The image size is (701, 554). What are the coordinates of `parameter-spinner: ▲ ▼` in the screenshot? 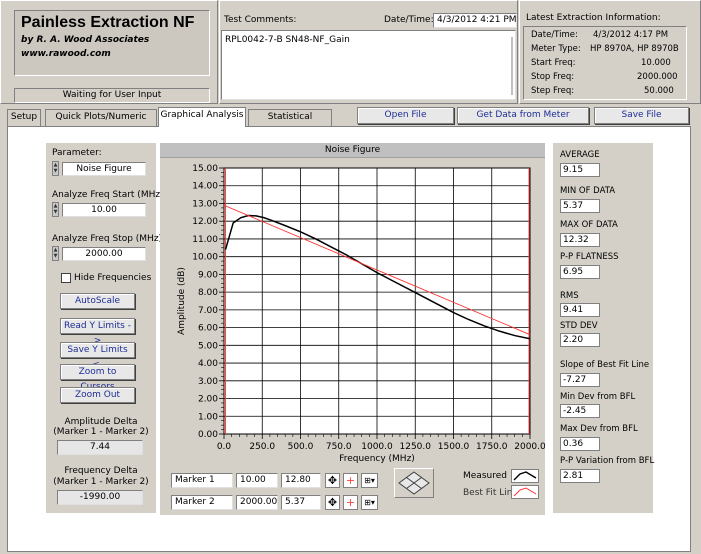 It's located at (55, 168).